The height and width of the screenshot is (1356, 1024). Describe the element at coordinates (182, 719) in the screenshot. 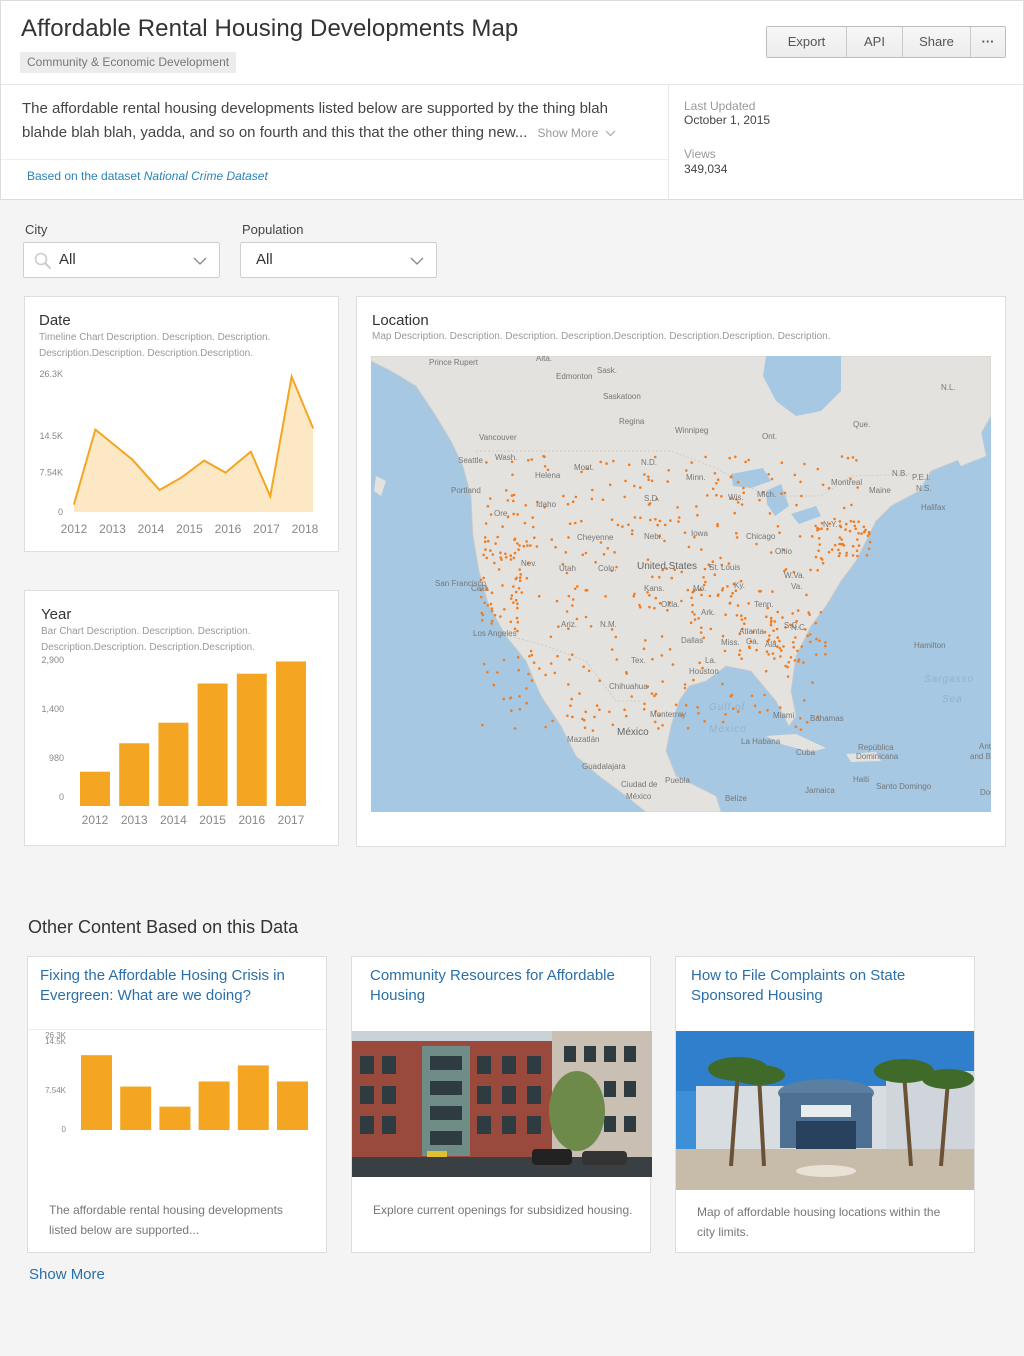

I see `year-bar-chart: 0 980 1,400 2,900 2012 2013 2014 2015 2016 2017` at that location.